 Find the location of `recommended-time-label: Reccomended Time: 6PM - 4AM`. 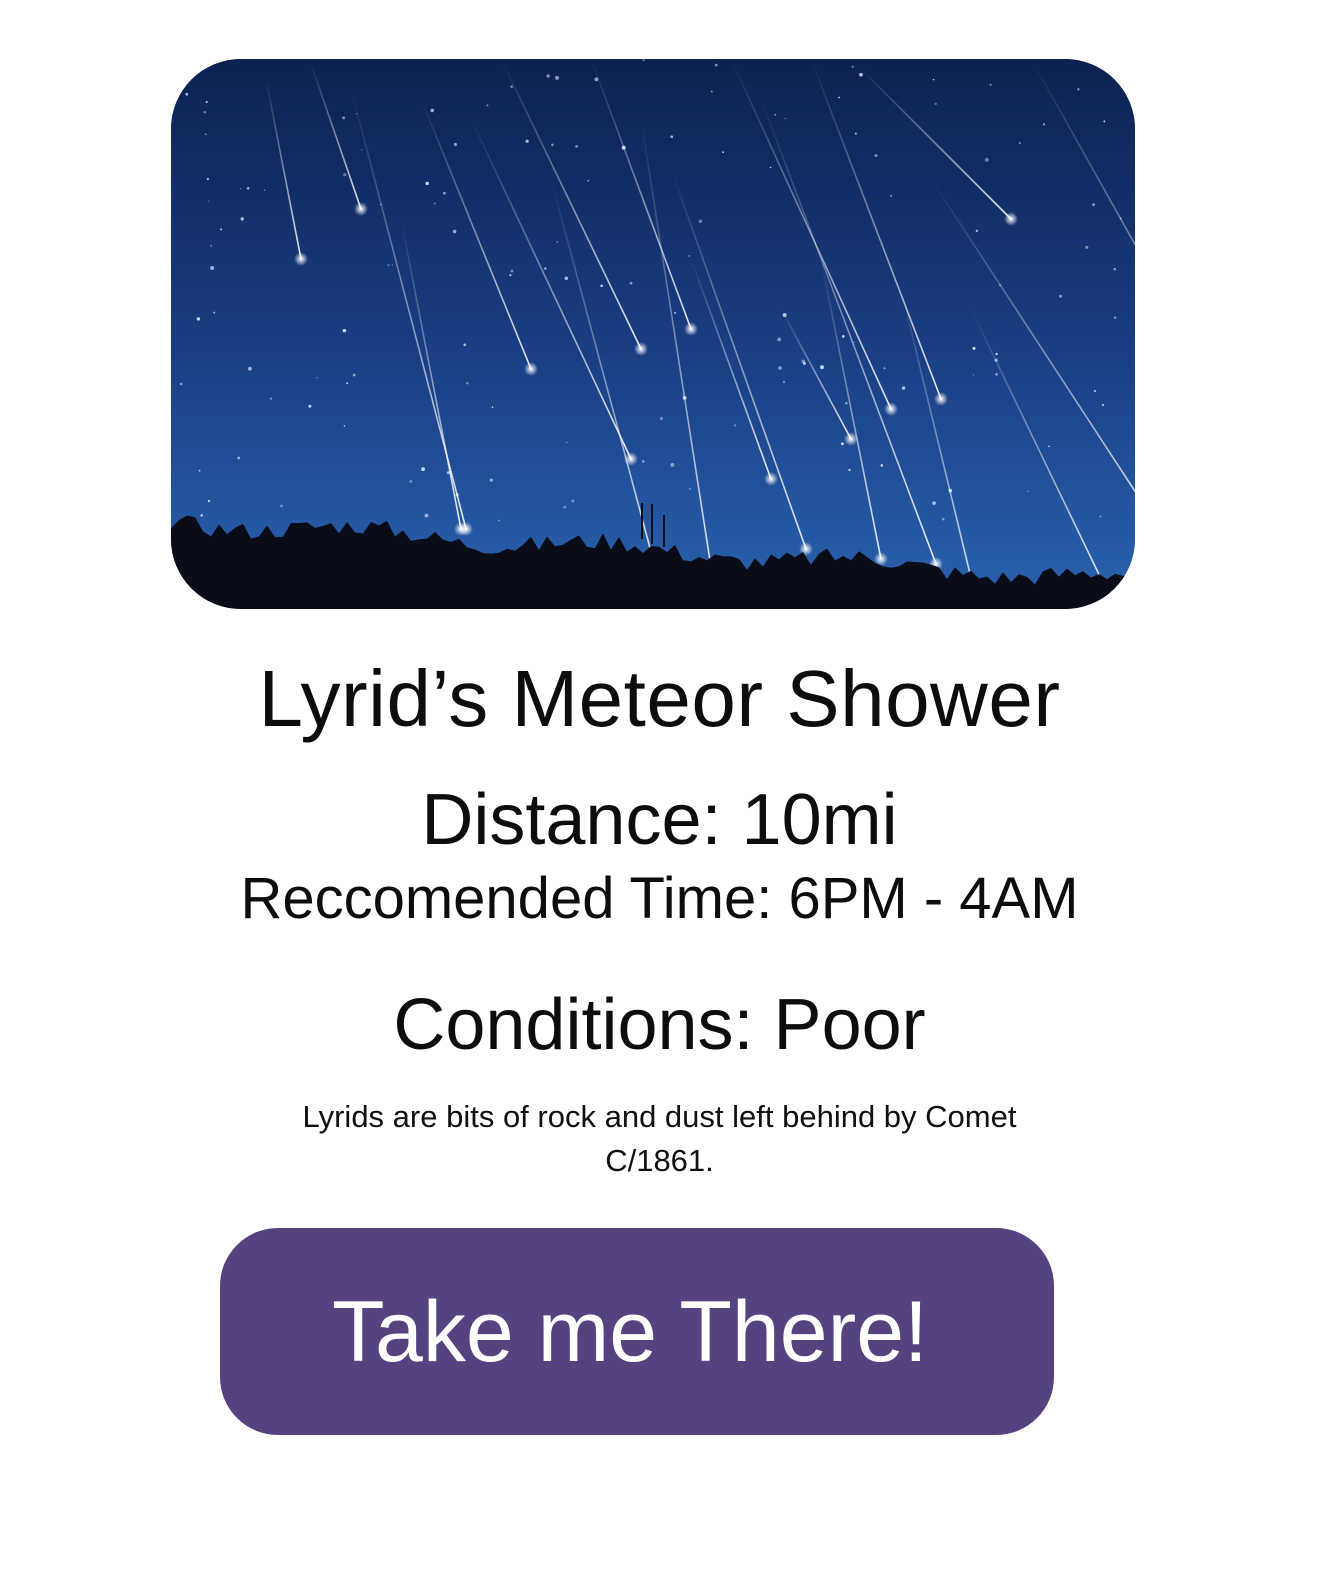

recommended-time-label: Reccomended Time: 6PM - 4AM is located at coordinates (659, 898).